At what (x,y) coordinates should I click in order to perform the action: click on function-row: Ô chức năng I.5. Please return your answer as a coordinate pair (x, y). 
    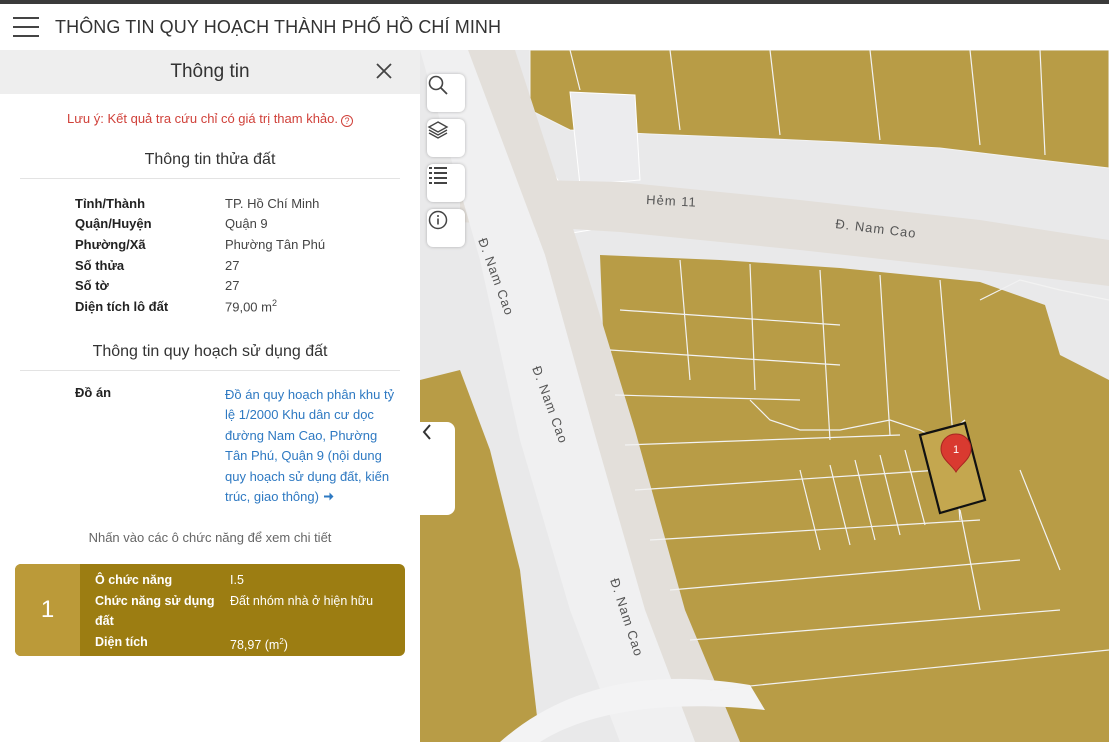
    Looking at the image, I should click on (234, 580).